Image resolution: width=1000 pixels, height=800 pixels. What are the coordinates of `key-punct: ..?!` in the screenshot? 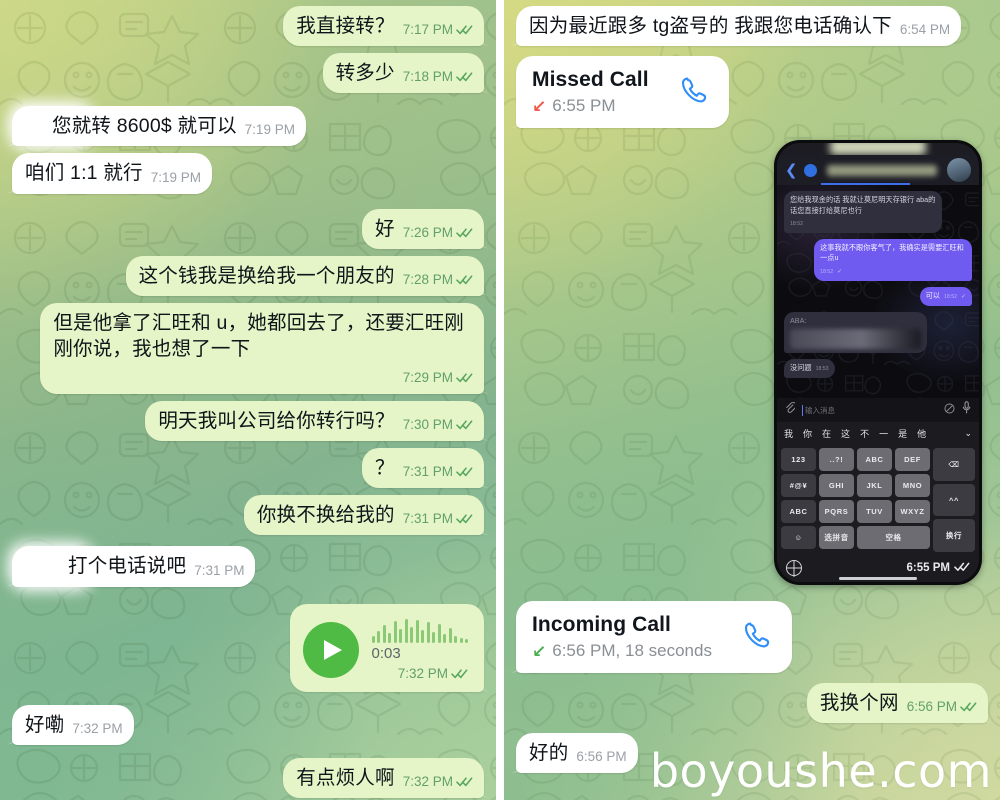 It's located at (836, 460).